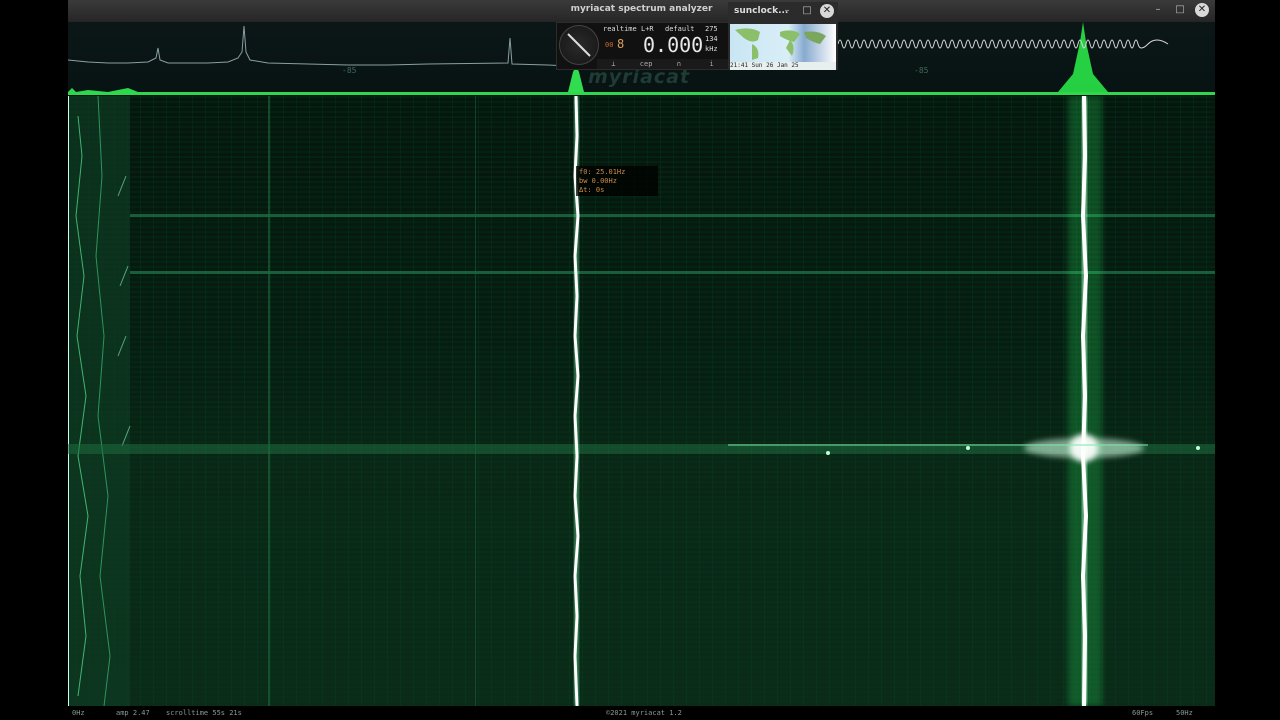  What do you see at coordinates (711, 29) in the screenshot?
I see `widget-top-value: 275` at bounding box center [711, 29].